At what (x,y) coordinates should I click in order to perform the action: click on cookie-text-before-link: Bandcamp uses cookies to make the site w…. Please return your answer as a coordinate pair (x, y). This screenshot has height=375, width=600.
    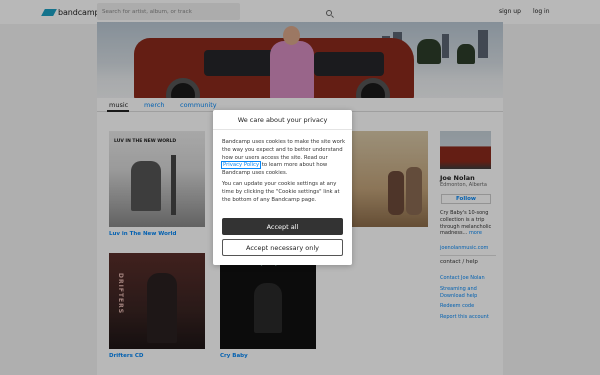
    Looking at the image, I should click on (284, 150).